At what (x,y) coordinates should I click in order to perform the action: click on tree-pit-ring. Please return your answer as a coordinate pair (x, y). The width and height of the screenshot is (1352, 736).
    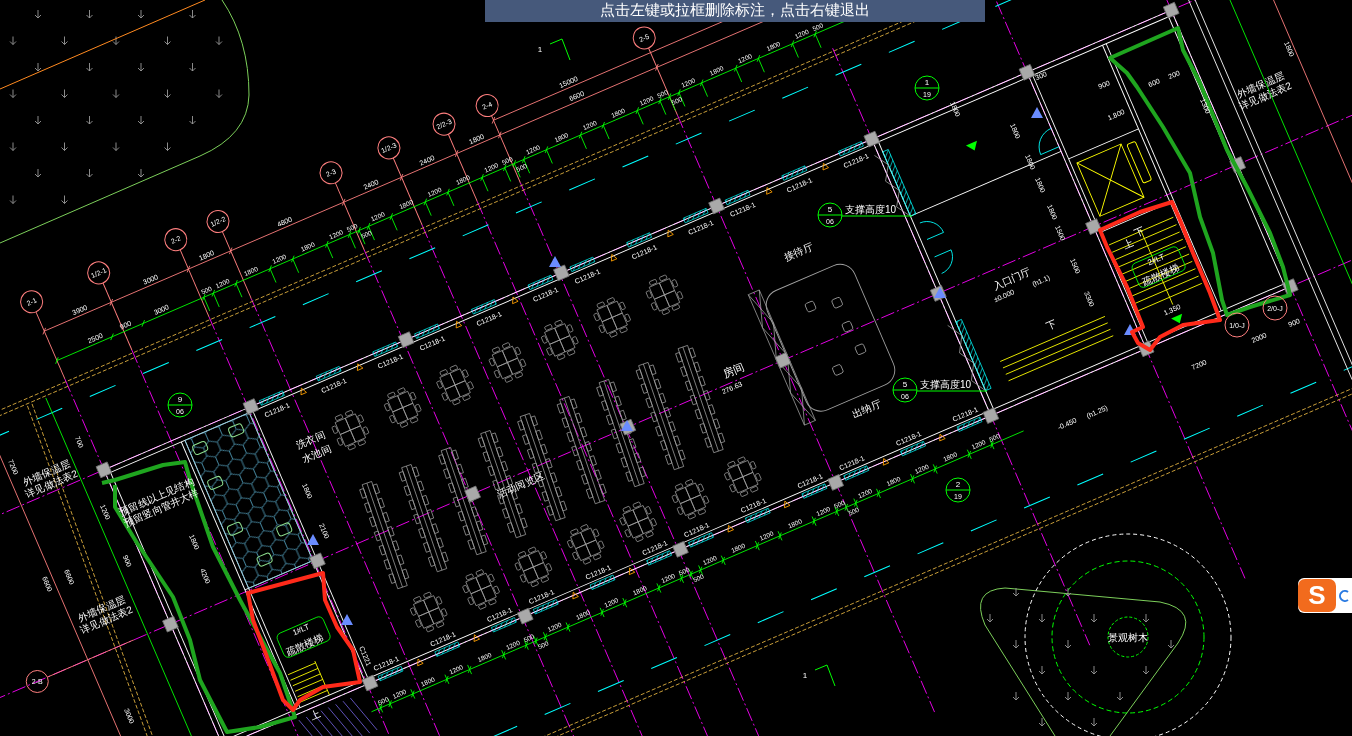
    Looking at the image, I should click on (1128, 637).